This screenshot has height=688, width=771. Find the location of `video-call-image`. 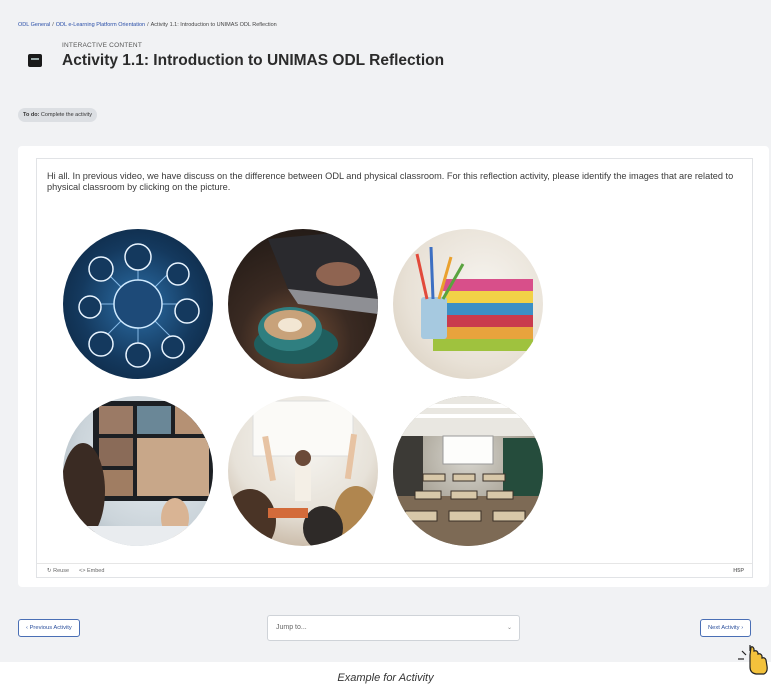

video-call-image is located at coordinates (138, 471).